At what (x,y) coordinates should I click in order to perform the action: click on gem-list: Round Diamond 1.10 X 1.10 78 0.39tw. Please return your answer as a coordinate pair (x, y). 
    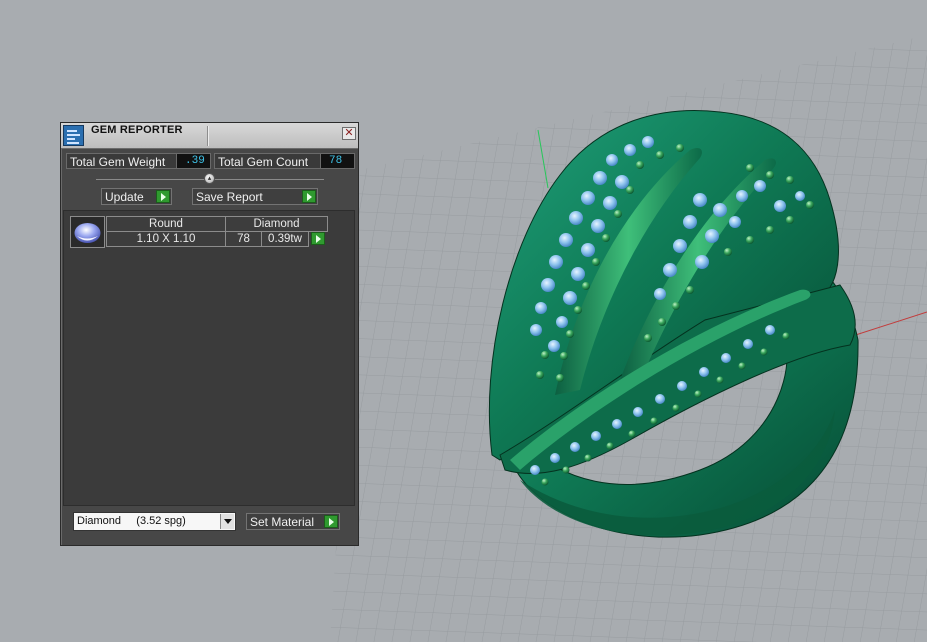
    Looking at the image, I should click on (209, 358).